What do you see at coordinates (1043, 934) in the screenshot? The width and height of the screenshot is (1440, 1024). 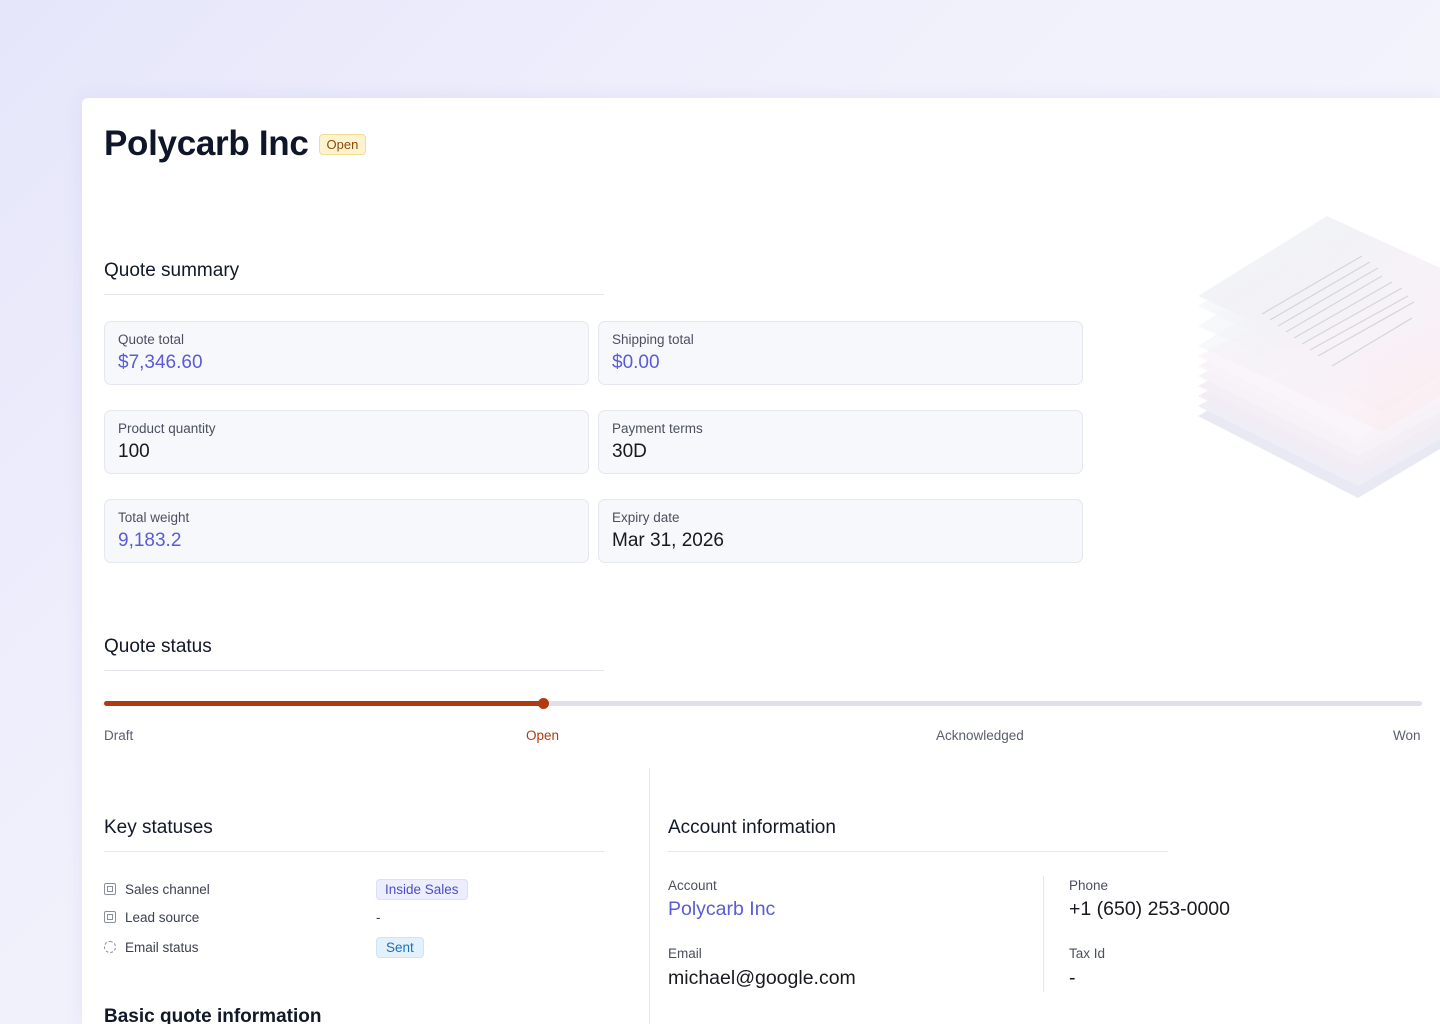 I see `info-divider` at bounding box center [1043, 934].